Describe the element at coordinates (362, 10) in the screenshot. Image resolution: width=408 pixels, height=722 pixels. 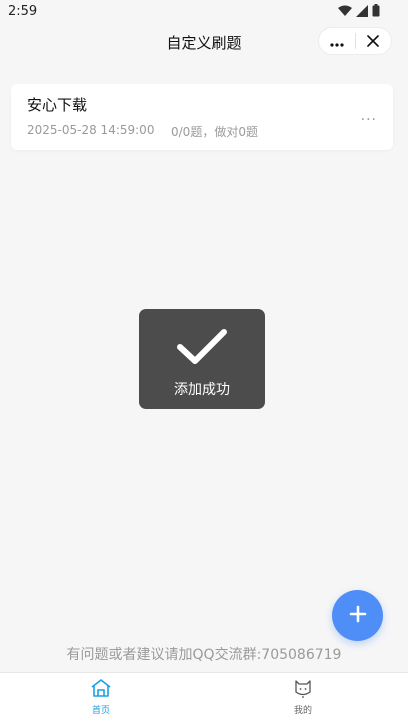
I see `signal-icon` at that location.